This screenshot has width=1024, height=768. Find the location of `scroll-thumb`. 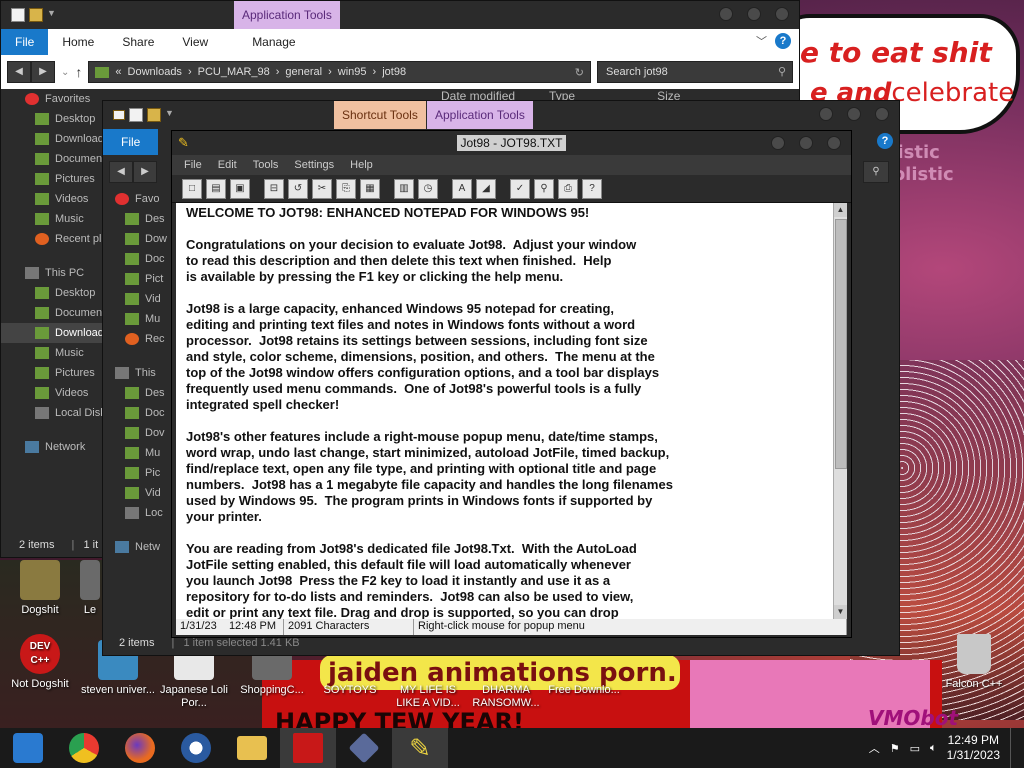

scroll-thumb is located at coordinates (841, 344).